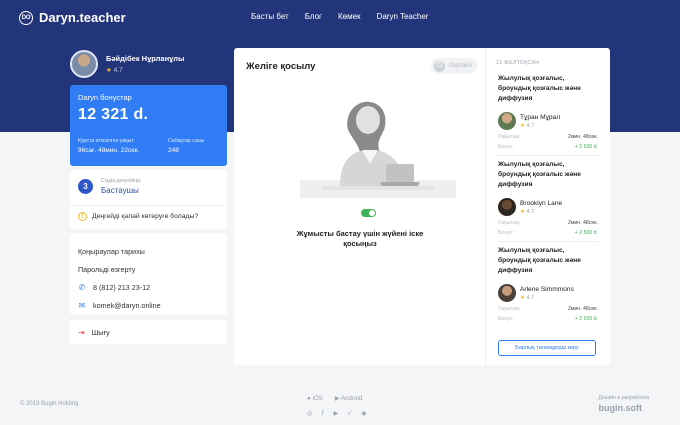  What do you see at coordinates (322, 413) in the screenshot?
I see `facebook-icon: ƒ` at bounding box center [322, 413].